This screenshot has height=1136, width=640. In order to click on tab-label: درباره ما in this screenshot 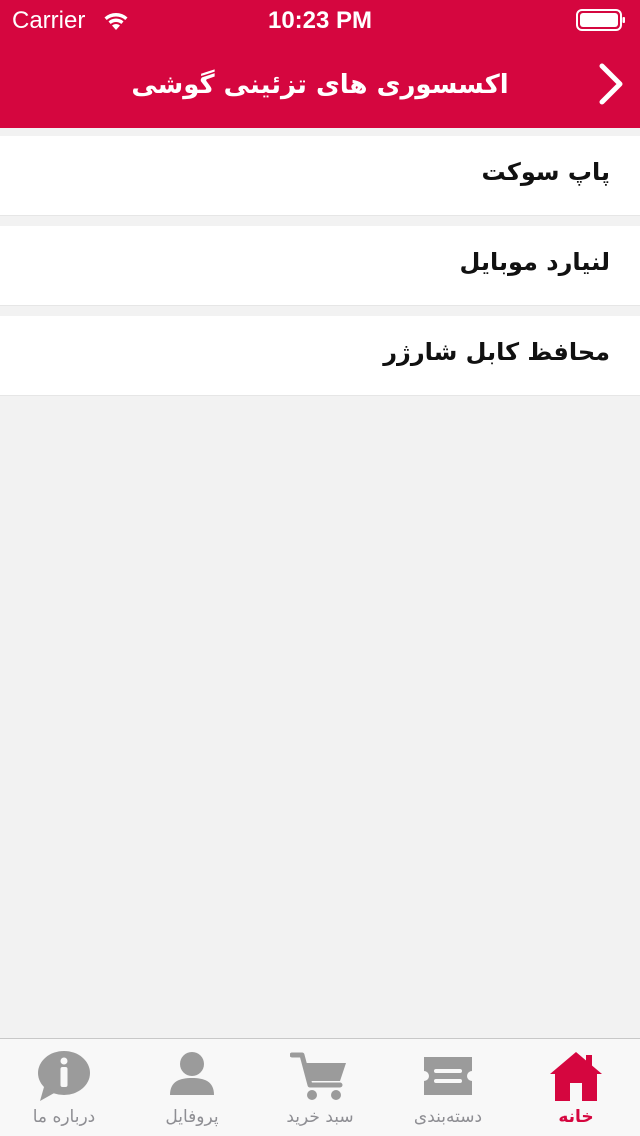, I will do `click(64, 1117)`.